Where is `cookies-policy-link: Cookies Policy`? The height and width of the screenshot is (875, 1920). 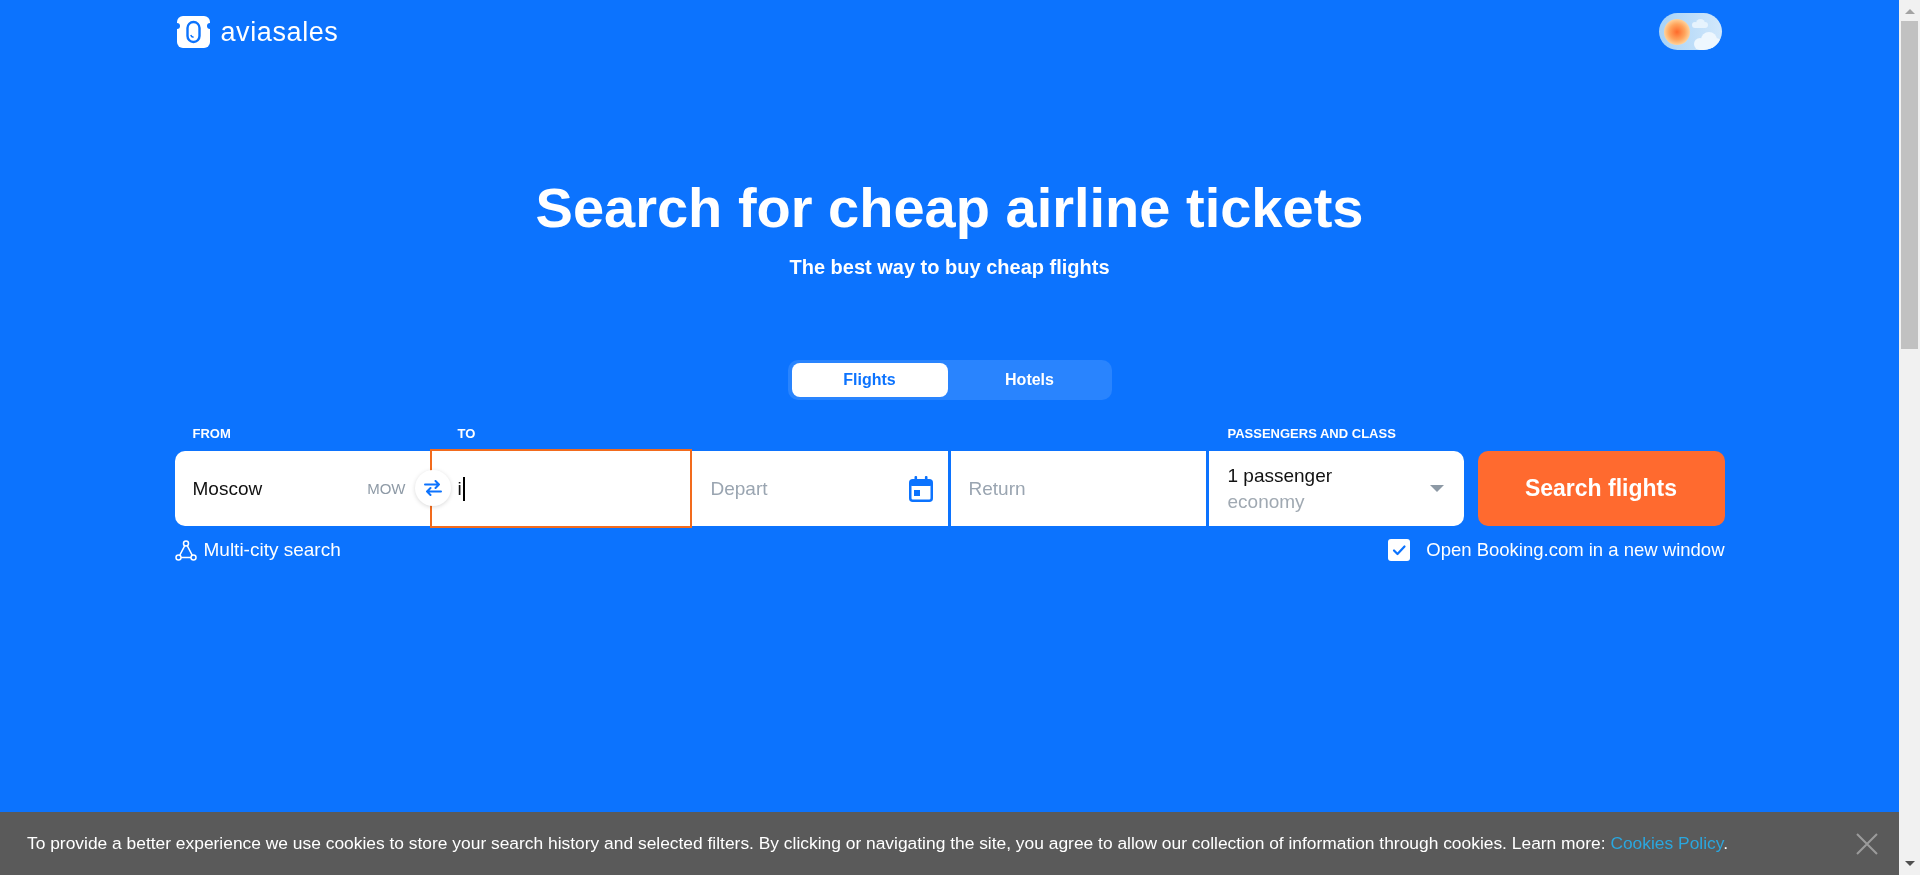
cookies-policy-link: Cookies Policy is located at coordinates (1667, 843).